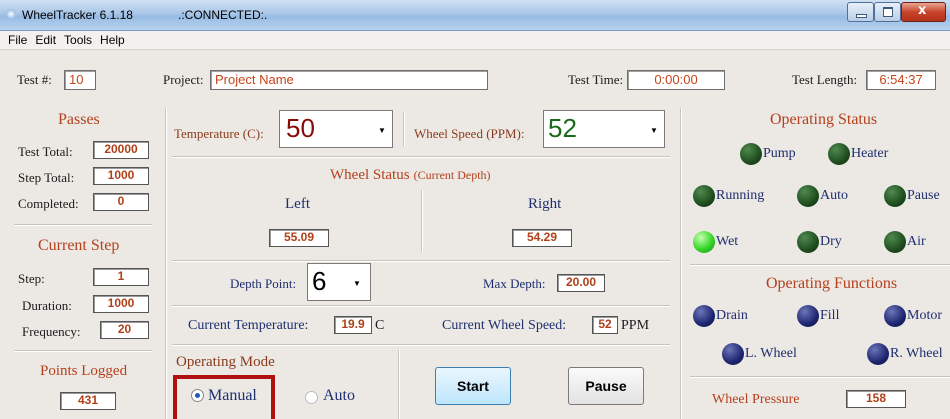 This screenshot has width=950, height=419. Describe the element at coordinates (704, 242) in the screenshot. I see `wet-indicator` at that location.